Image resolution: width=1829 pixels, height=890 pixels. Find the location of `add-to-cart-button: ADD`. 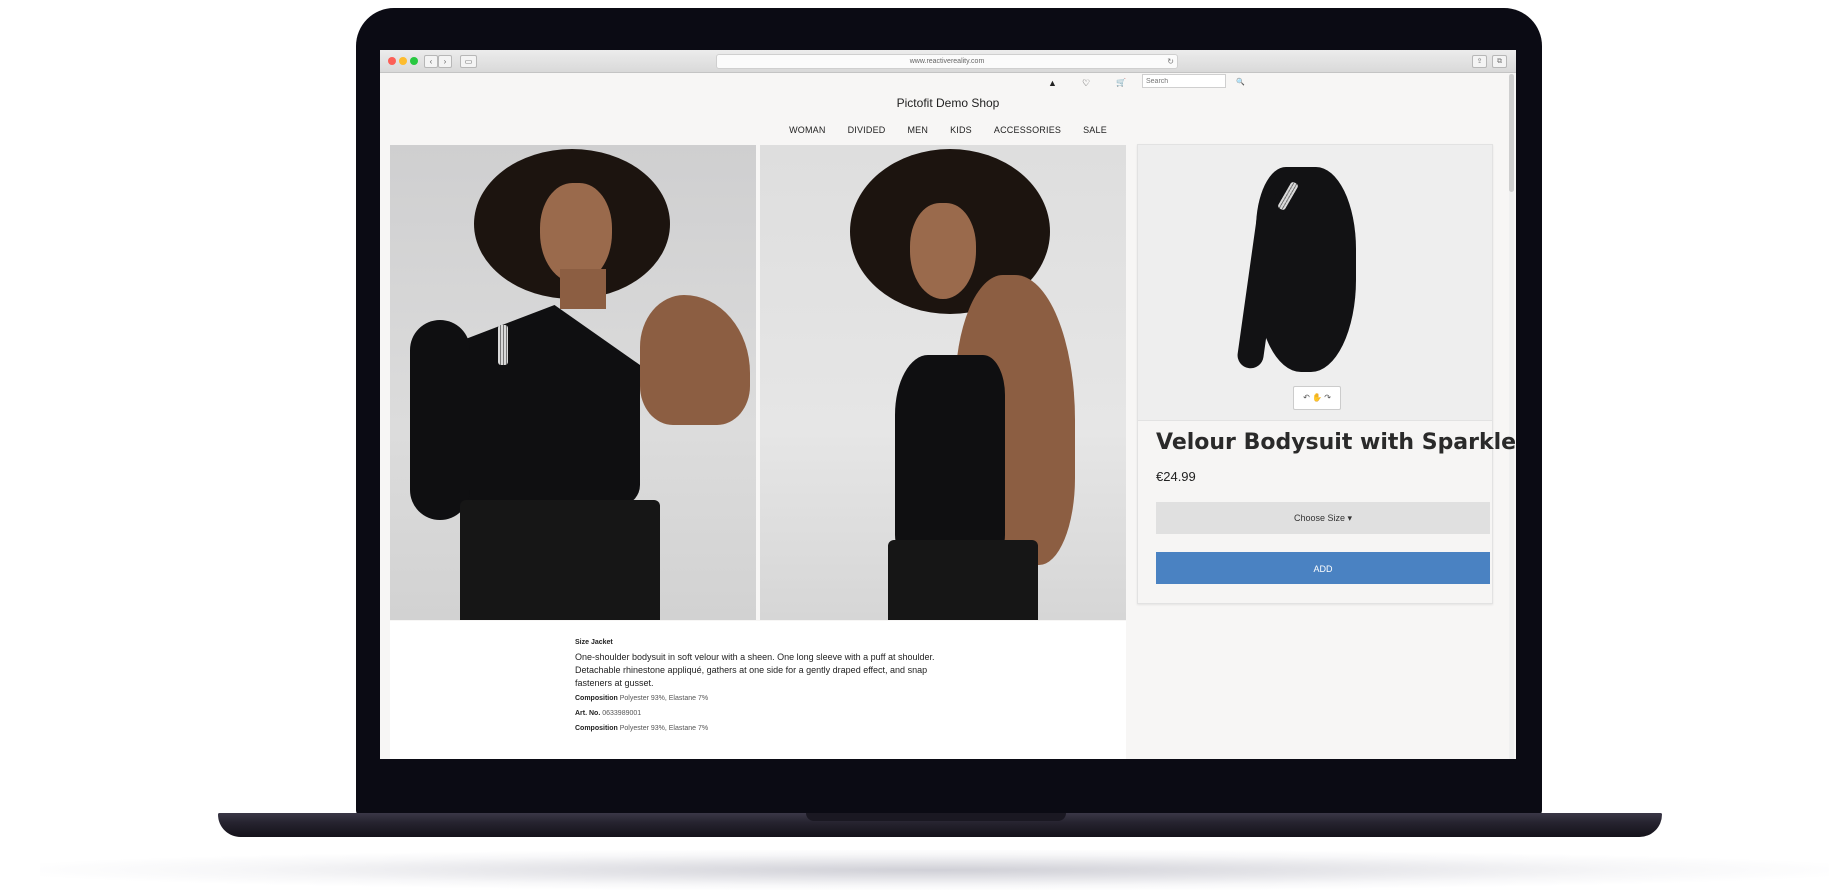

add-to-cart-button: ADD is located at coordinates (1323, 568).